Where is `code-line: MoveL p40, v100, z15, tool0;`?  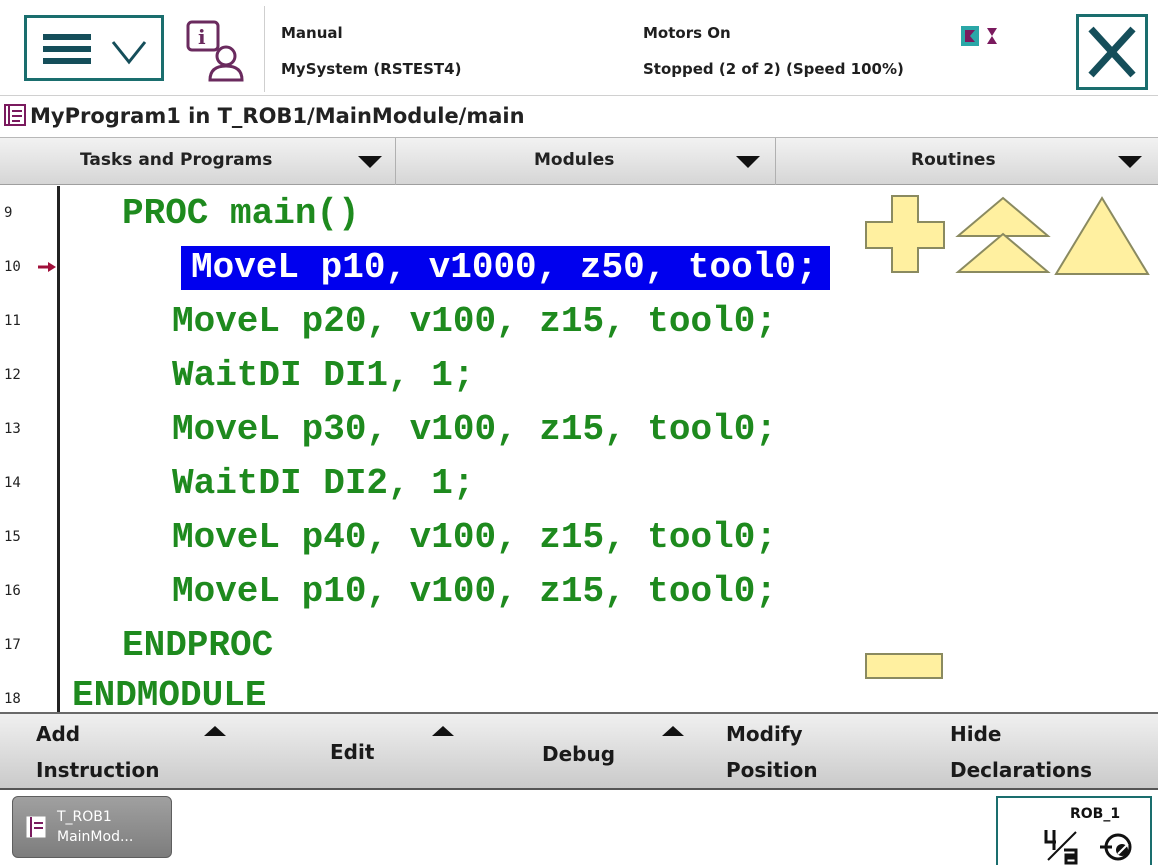
code-line: MoveL p40, v100, z15, tool0; is located at coordinates (474, 538).